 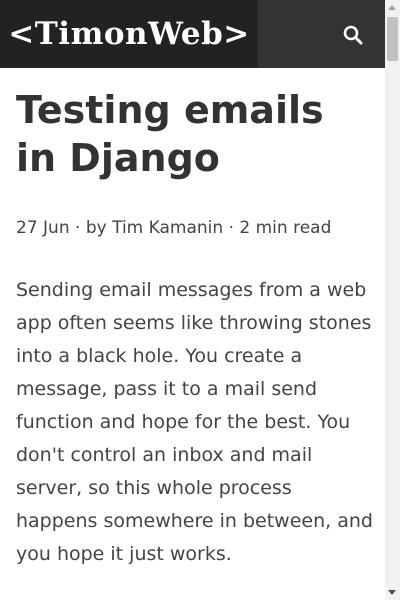 What do you see at coordinates (392, 592) in the screenshot?
I see `scroll-down-arrow-icon` at bounding box center [392, 592].